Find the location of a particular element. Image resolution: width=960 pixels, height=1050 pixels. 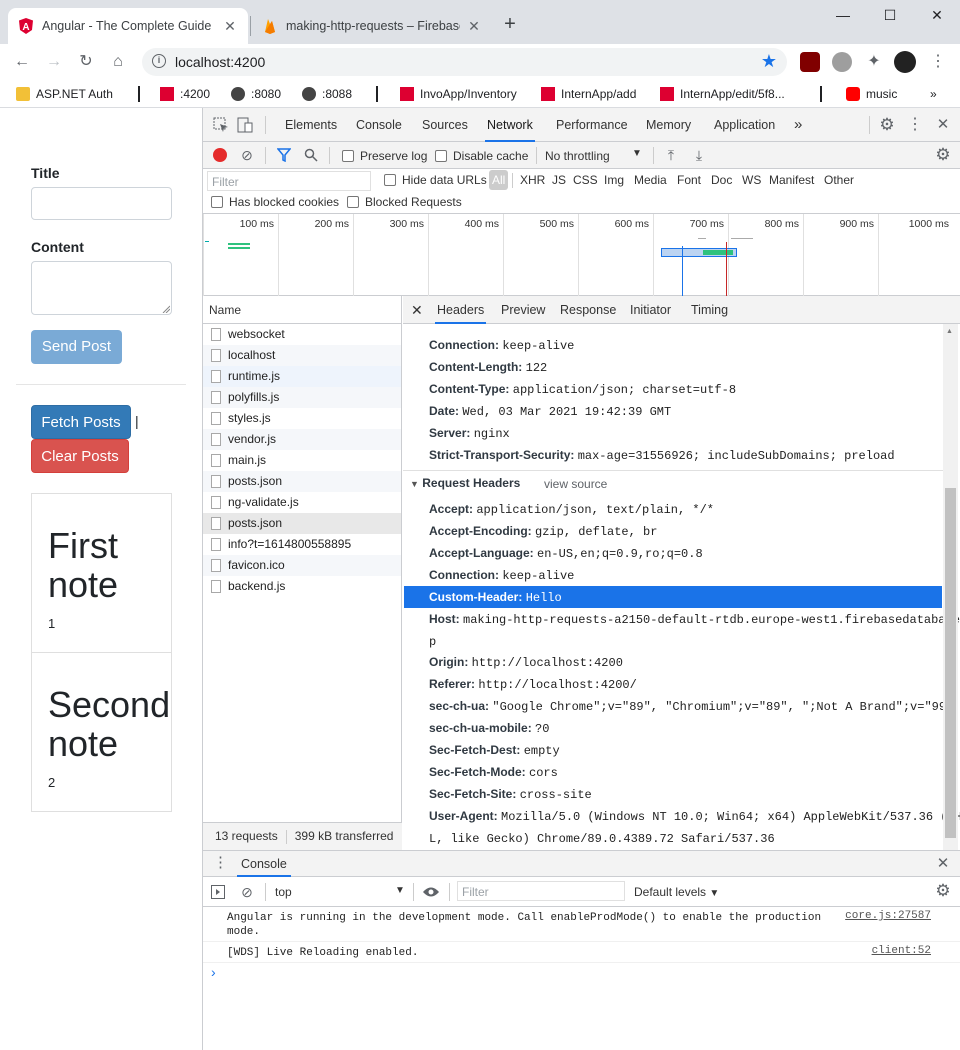

settings-gear-icon: ⚙ is located at coordinates (887, 125).